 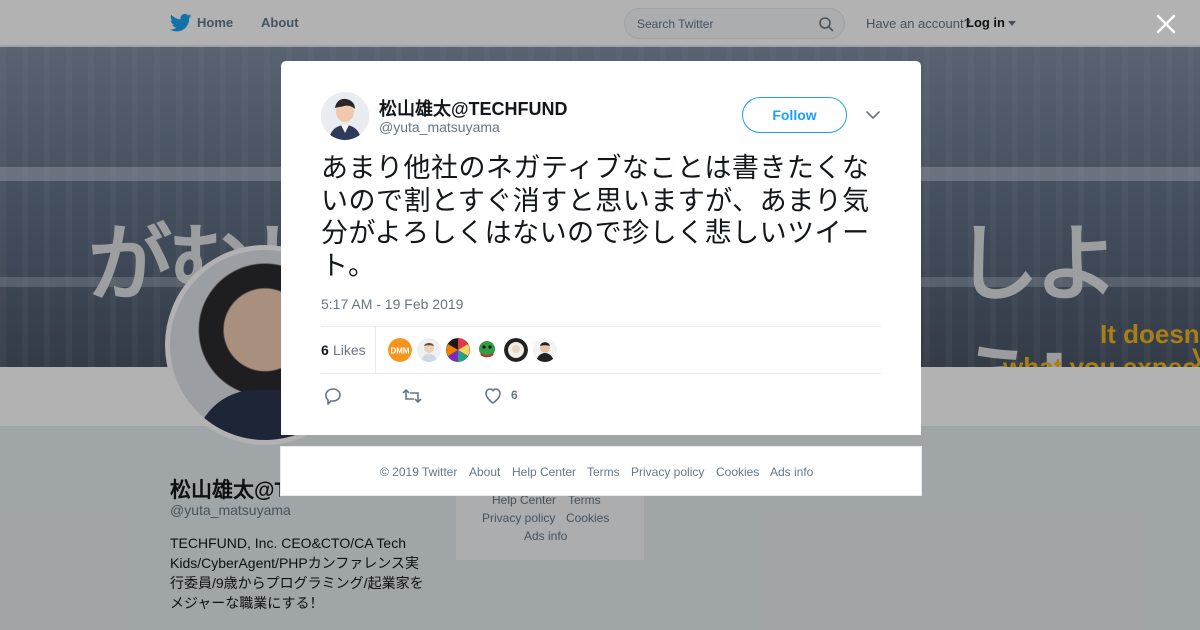 I want to click on close-icon, so click(x=1166, y=24).